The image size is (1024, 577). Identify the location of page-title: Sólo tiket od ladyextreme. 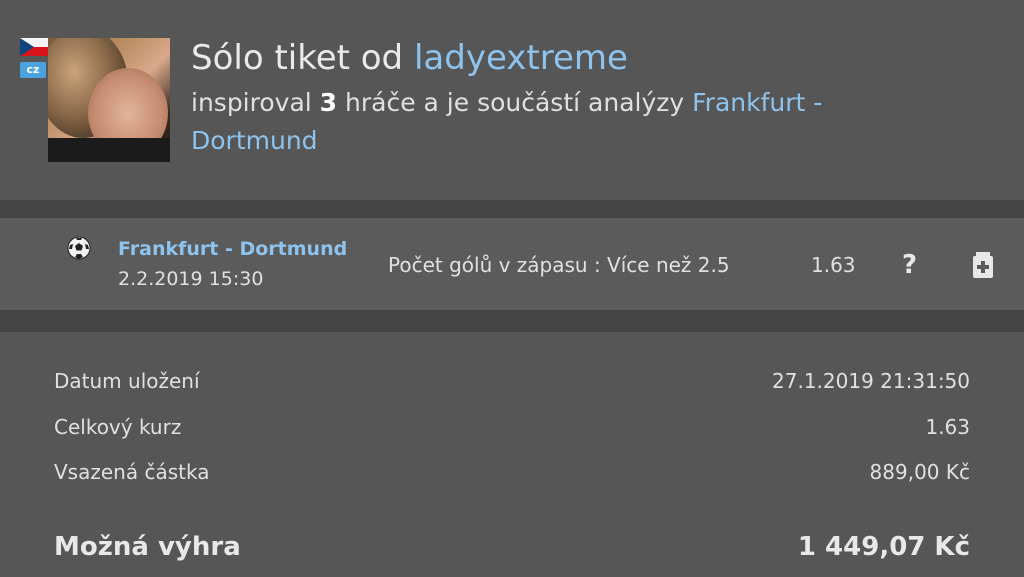
(409, 58).